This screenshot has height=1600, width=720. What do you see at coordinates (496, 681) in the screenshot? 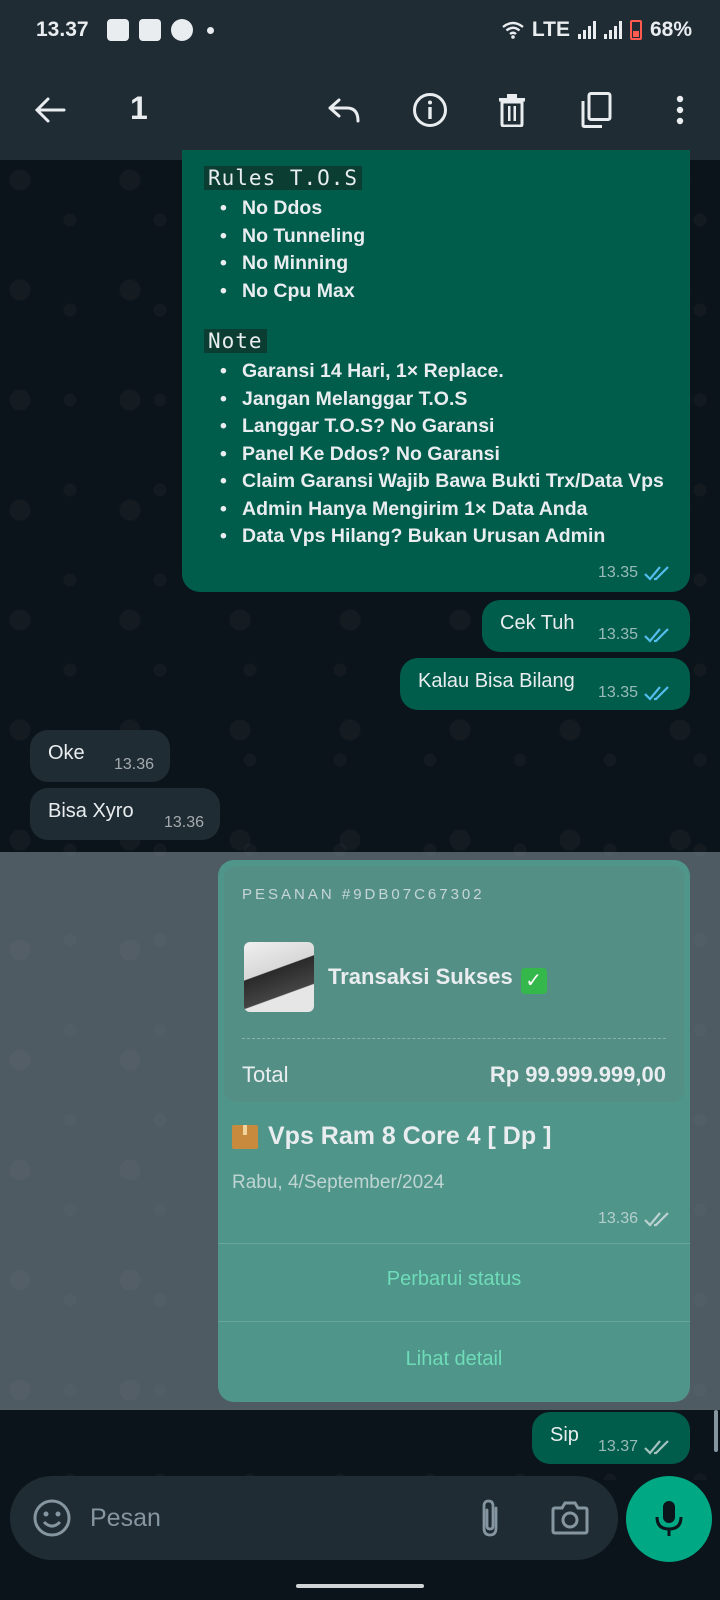
I see `message-text: Kalau Bisa Bilang` at bounding box center [496, 681].